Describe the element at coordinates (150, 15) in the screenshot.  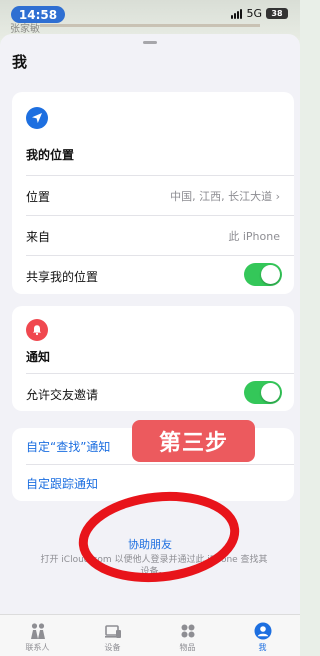
I see `status-bar: 14:58 5G 38` at that location.